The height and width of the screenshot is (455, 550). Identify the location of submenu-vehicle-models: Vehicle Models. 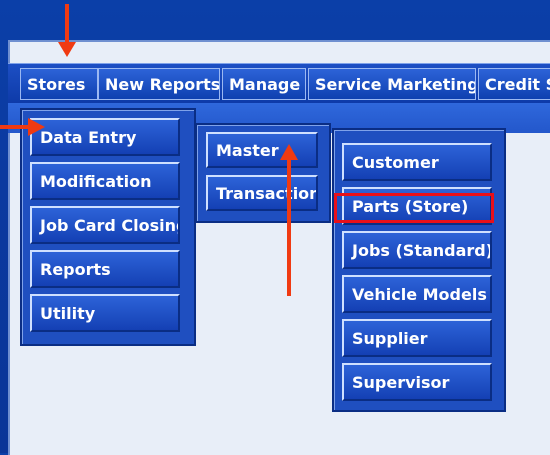
(417, 294).